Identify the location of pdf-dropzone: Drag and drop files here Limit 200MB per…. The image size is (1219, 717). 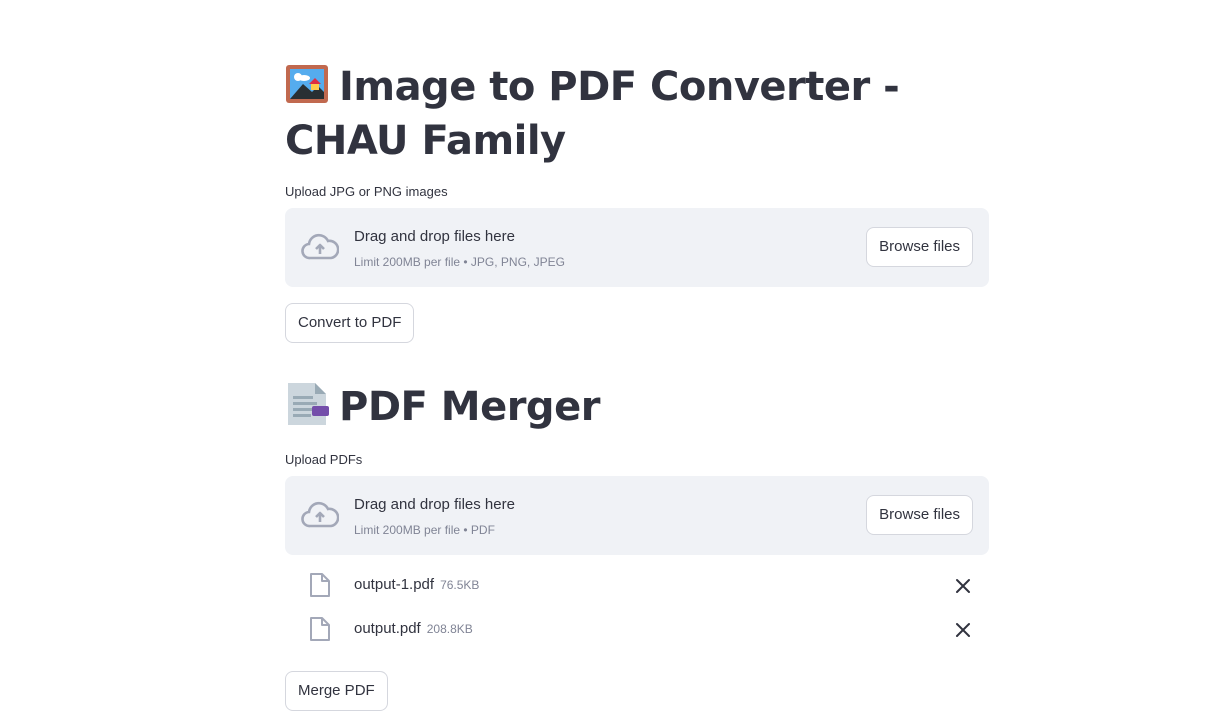
(637, 515).